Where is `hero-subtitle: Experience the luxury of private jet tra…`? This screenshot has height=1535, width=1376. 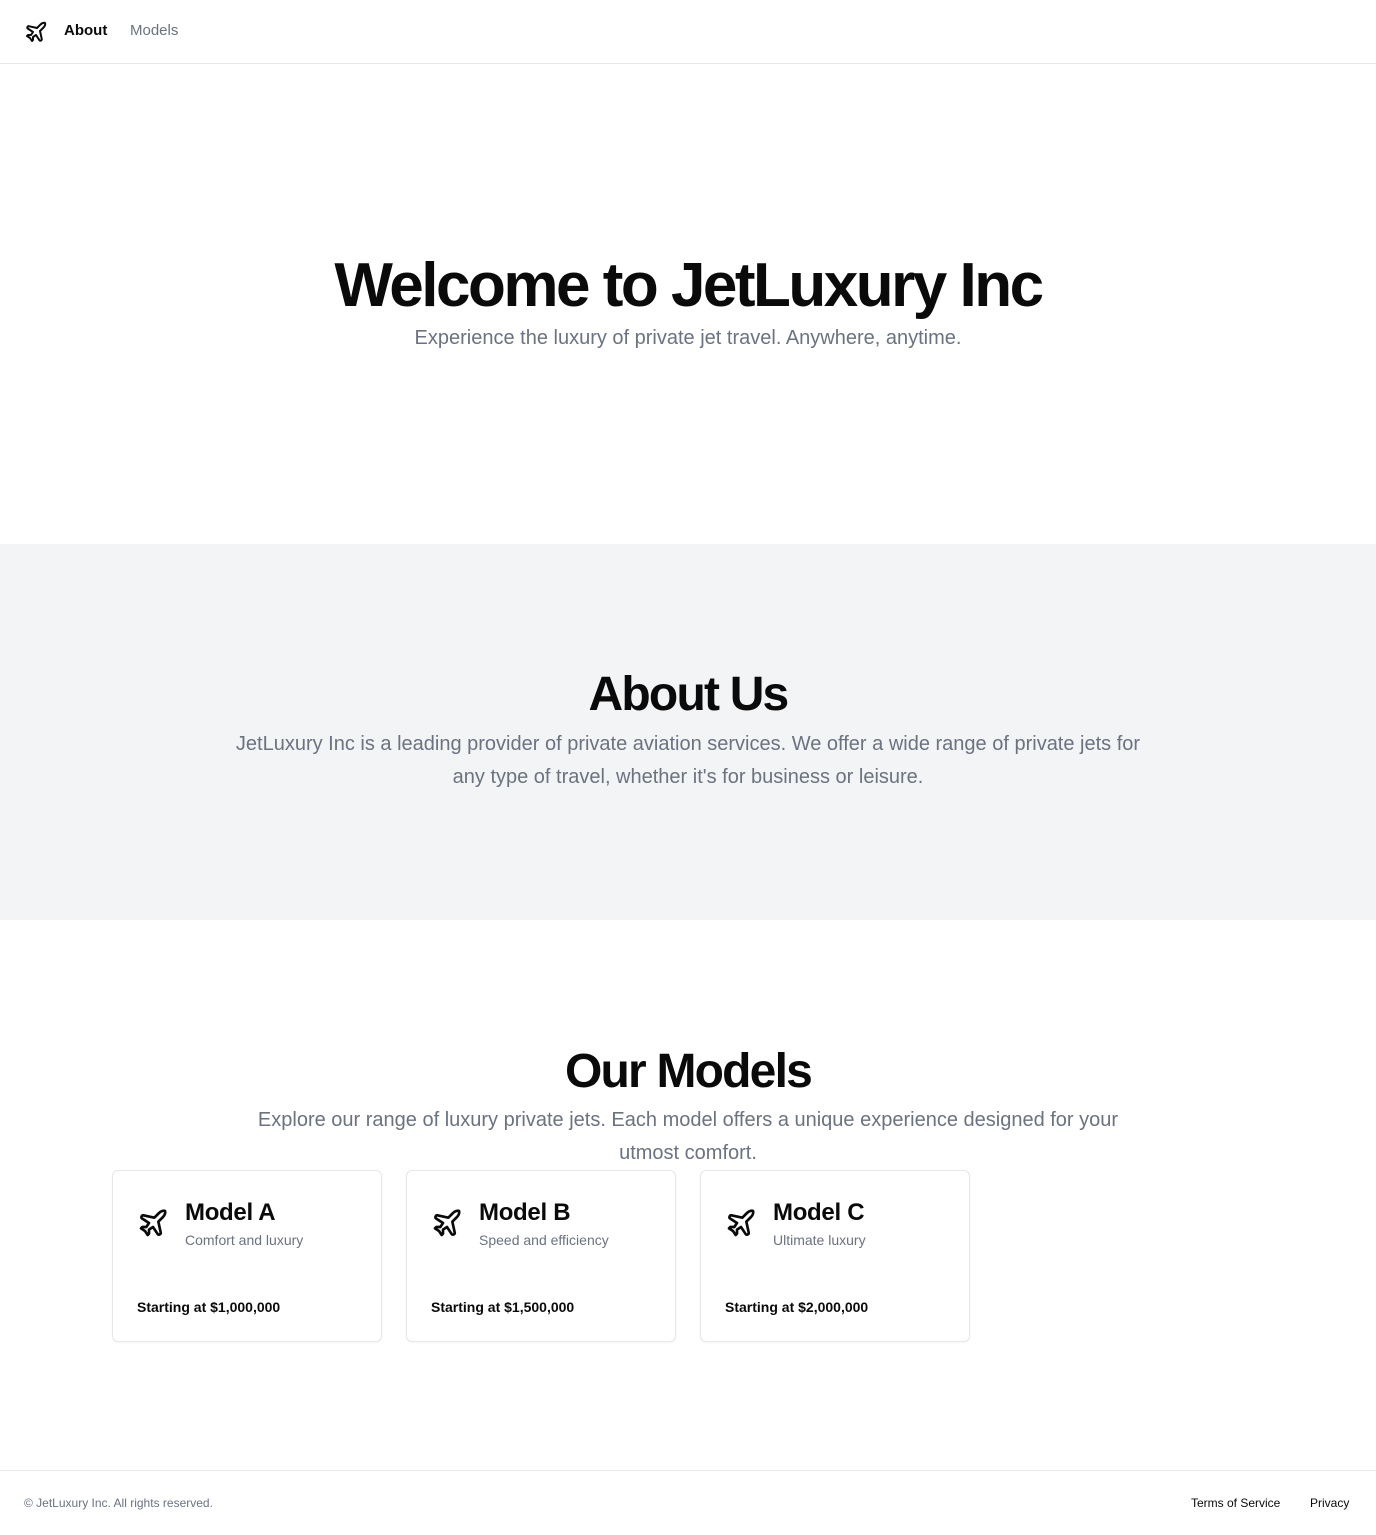 hero-subtitle: Experience the luxury of private jet tra… is located at coordinates (688, 338).